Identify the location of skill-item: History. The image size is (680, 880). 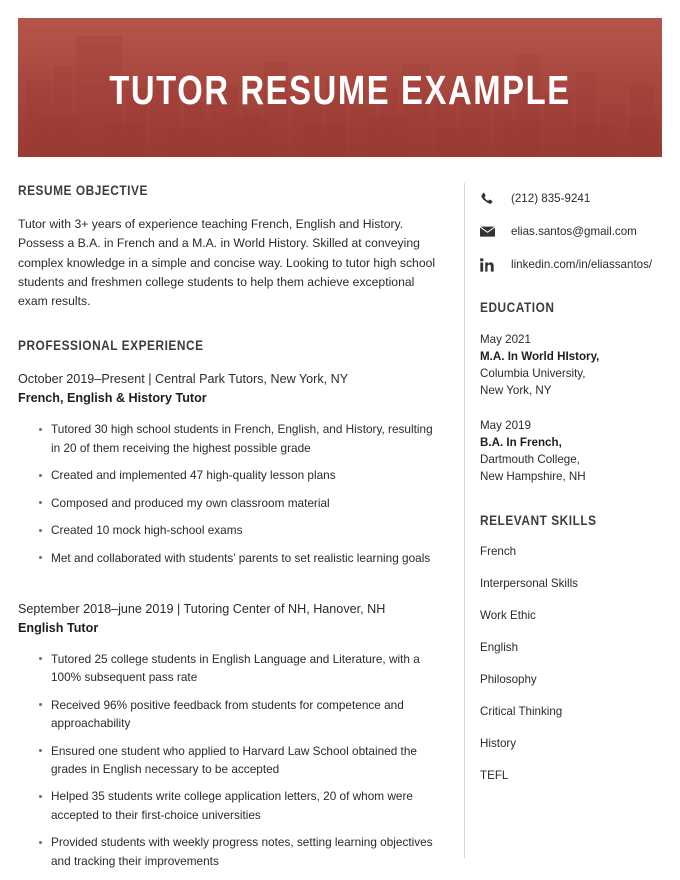
(498, 743).